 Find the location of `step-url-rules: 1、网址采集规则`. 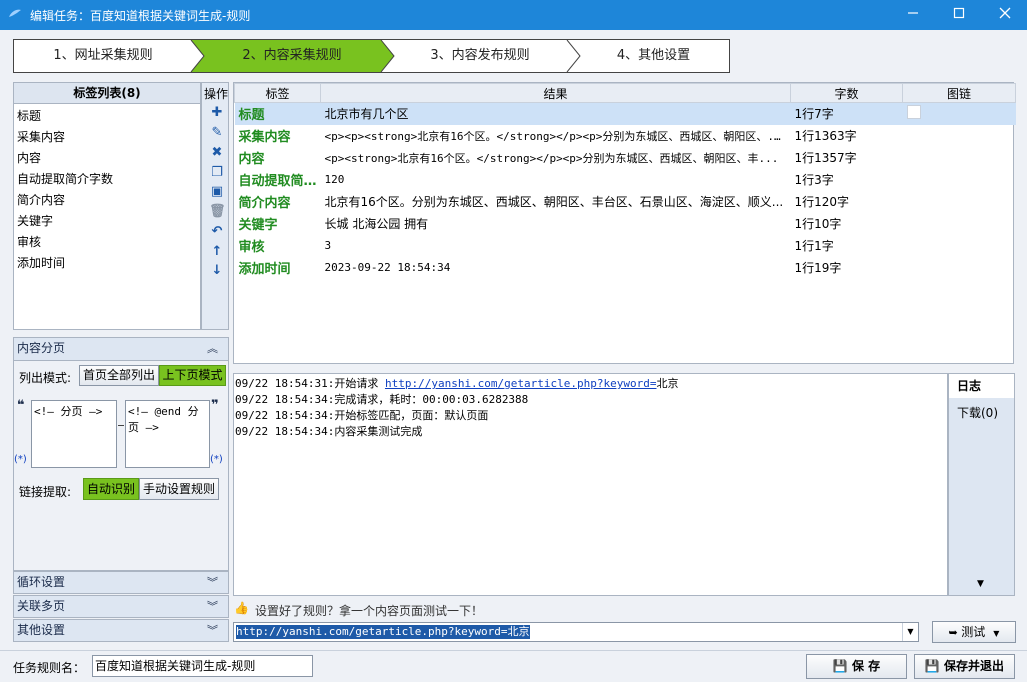

step-url-rules: 1、网址采集规则 is located at coordinates (103, 56).